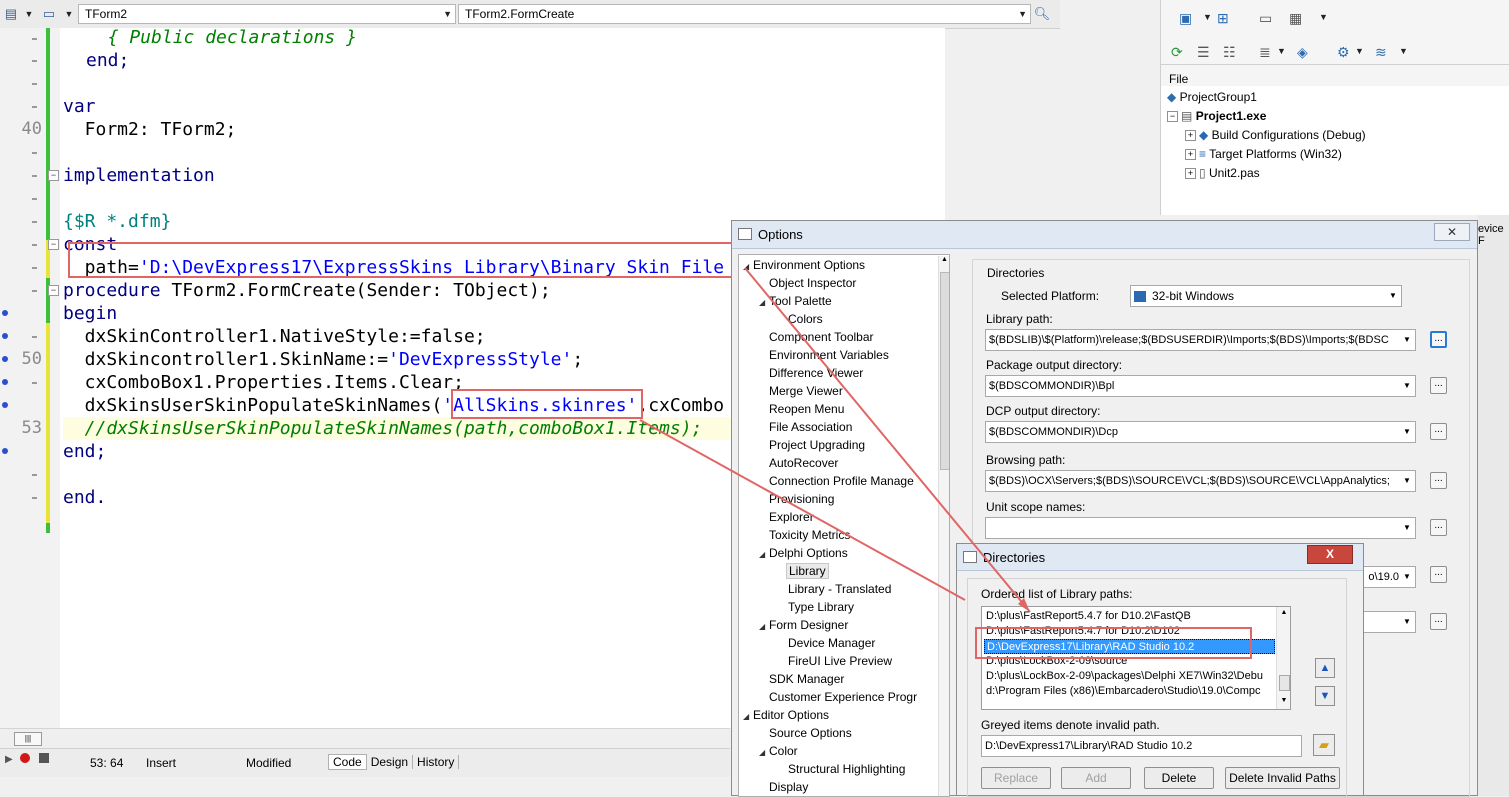 The image size is (1509, 797). I want to click on tree-item-project-group: ◆ ProjectGroup1, so click(1212, 97).